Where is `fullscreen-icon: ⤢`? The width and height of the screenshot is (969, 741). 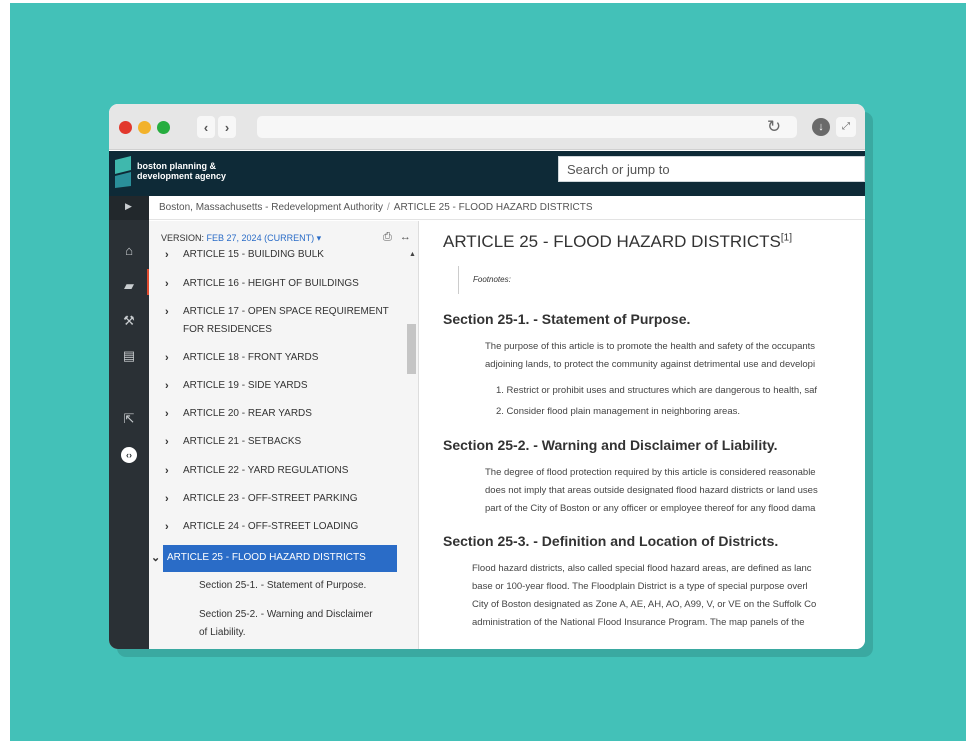
fullscreen-icon: ⤢ is located at coordinates (846, 127).